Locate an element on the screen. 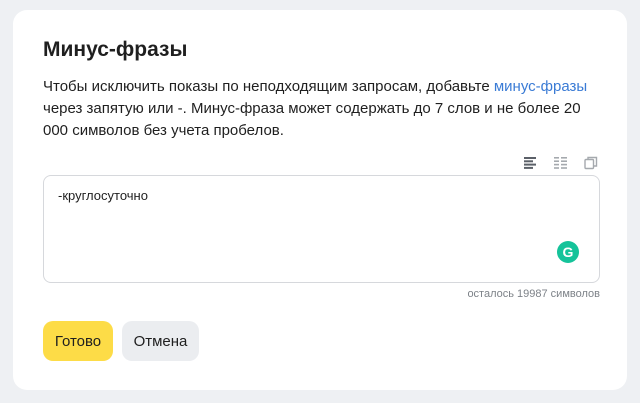  cancel-button: Отмена is located at coordinates (160, 341).